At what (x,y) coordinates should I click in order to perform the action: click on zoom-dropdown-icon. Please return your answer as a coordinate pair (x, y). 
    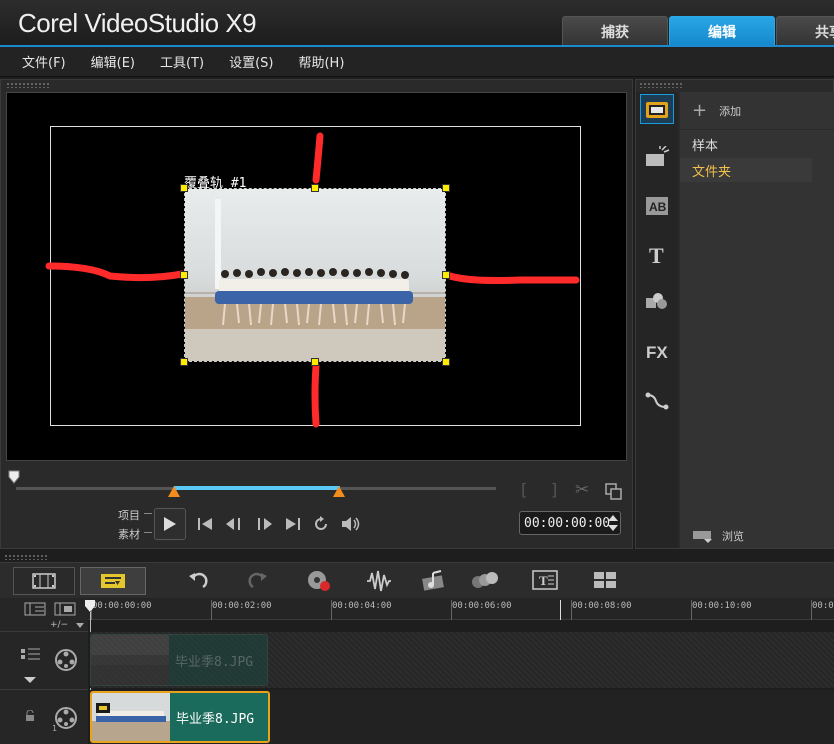
    Looking at the image, I should click on (80, 626).